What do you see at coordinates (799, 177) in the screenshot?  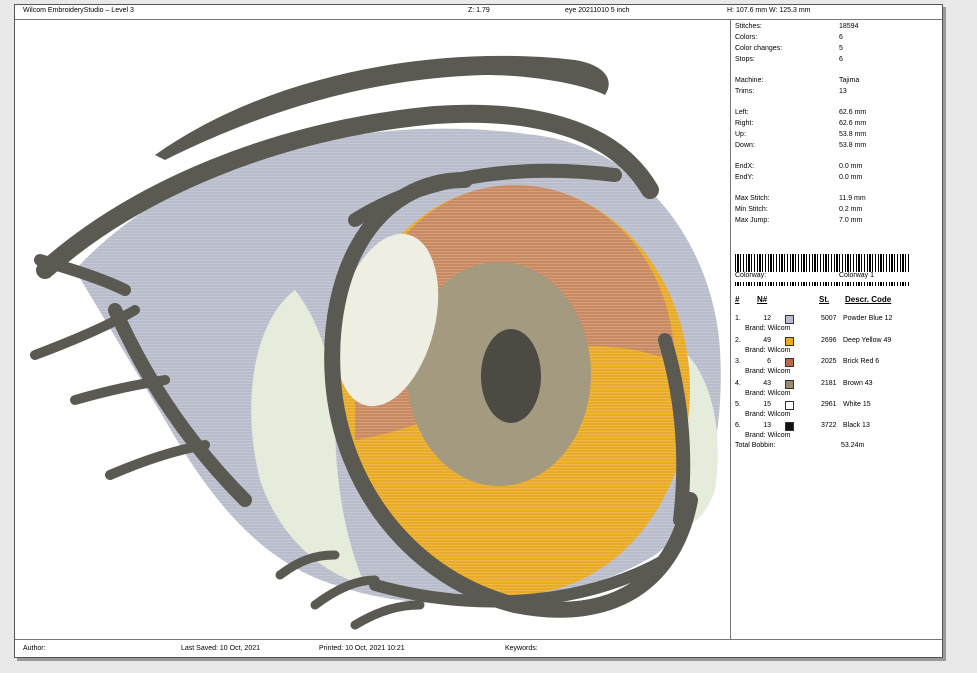 I see `stat-row: EndY: 0.0 mm` at bounding box center [799, 177].